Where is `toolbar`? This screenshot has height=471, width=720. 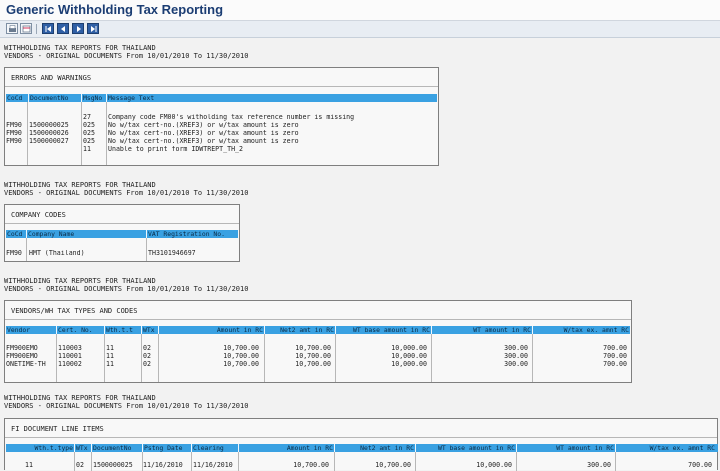
toolbar is located at coordinates (360, 29).